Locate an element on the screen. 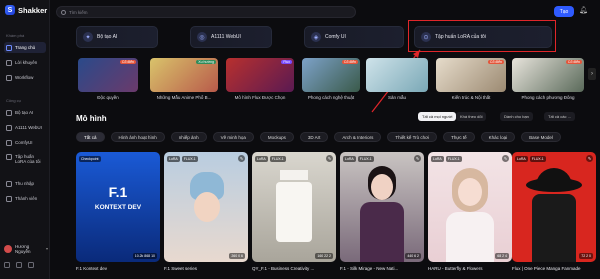 The image size is (600, 279). model-title: F.1 Kontext dev is located at coordinates (119, 268).